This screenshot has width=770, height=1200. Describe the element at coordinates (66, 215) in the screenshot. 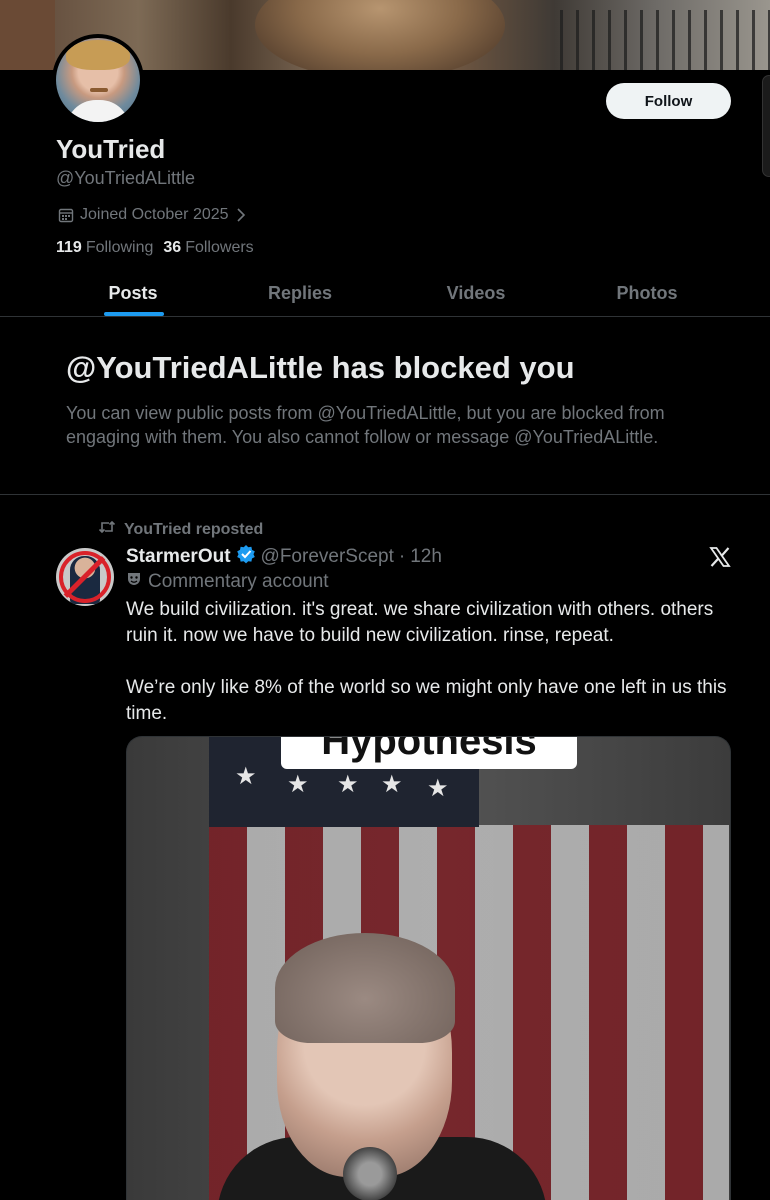

I see `calendar-icon` at that location.